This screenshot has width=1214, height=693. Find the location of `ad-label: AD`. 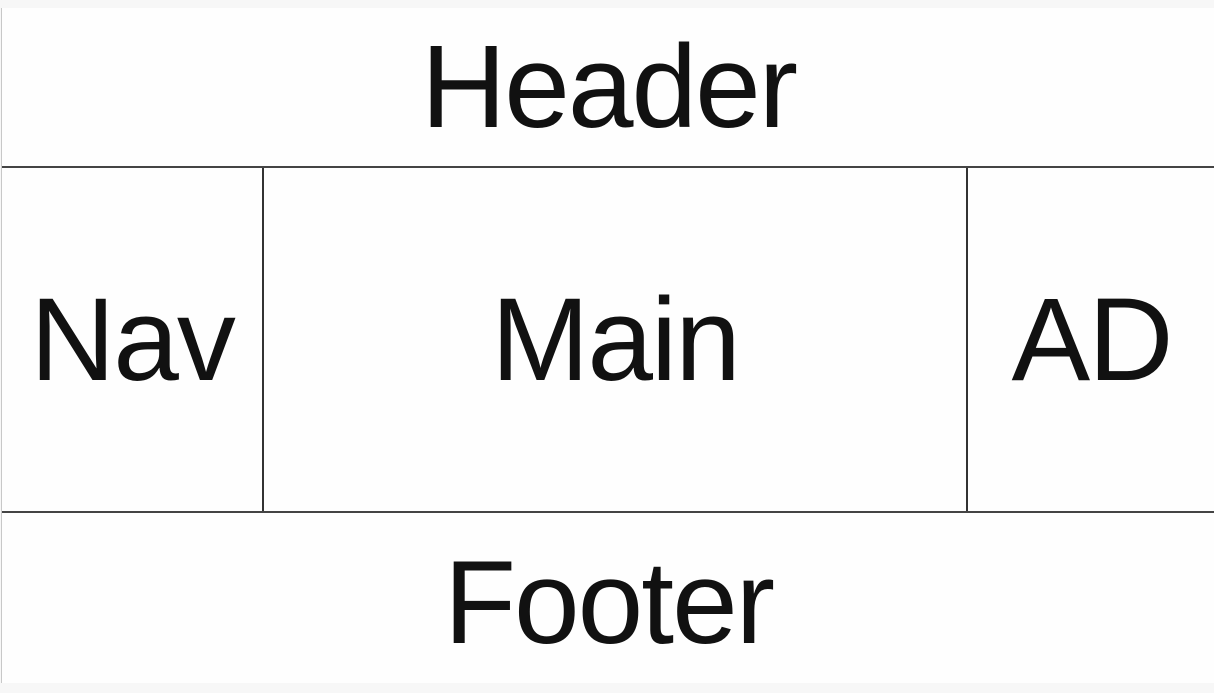

ad-label: AD is located at coordinates (1092, 339).